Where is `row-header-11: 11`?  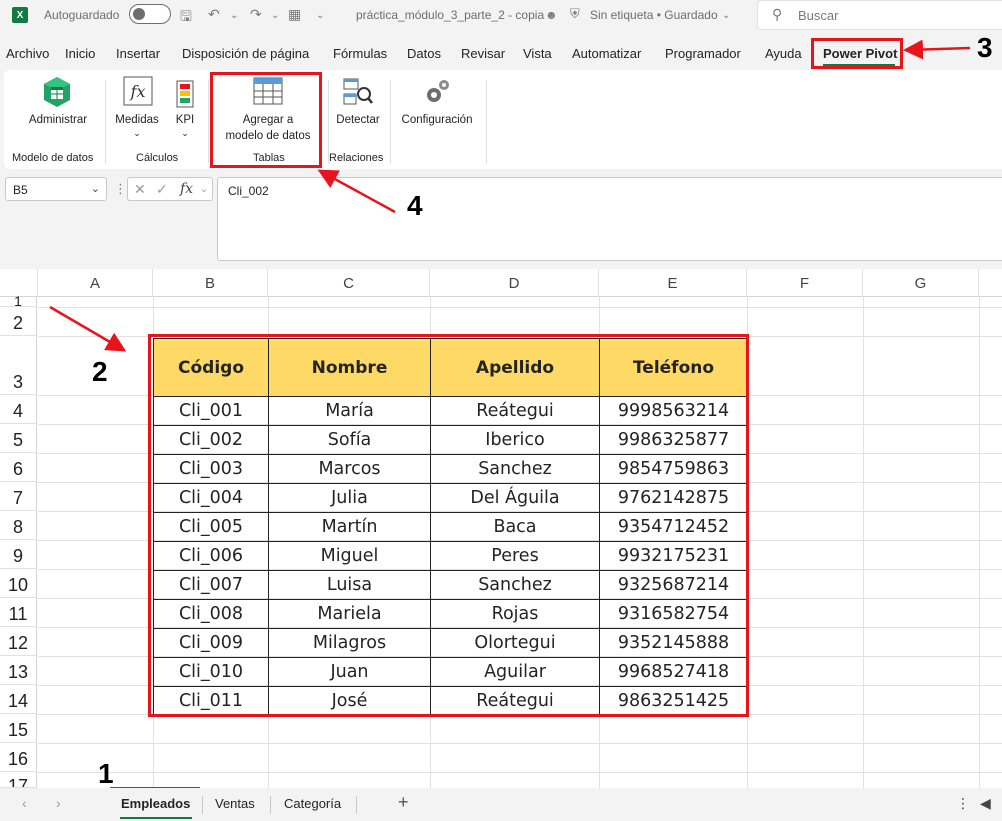 row-header-11: 11 is located at coordinates (18, 612).